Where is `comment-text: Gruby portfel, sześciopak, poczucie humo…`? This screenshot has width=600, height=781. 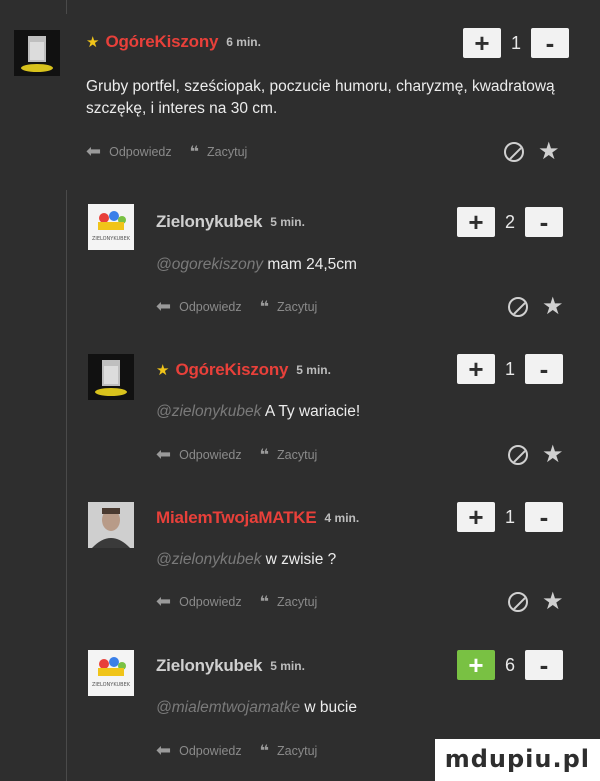 comment-text: Gruby portfel, sześciopak, poczucie humo… is located at coordinates (320, 97).